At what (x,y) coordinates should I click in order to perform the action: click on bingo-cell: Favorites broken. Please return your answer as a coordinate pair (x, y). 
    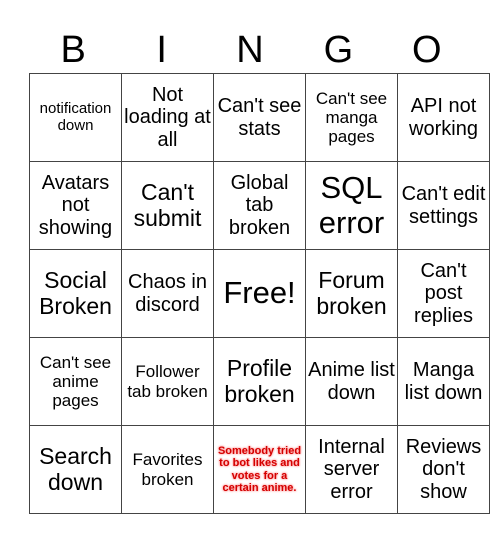
    Looking at the image, I should click on (167, 469).